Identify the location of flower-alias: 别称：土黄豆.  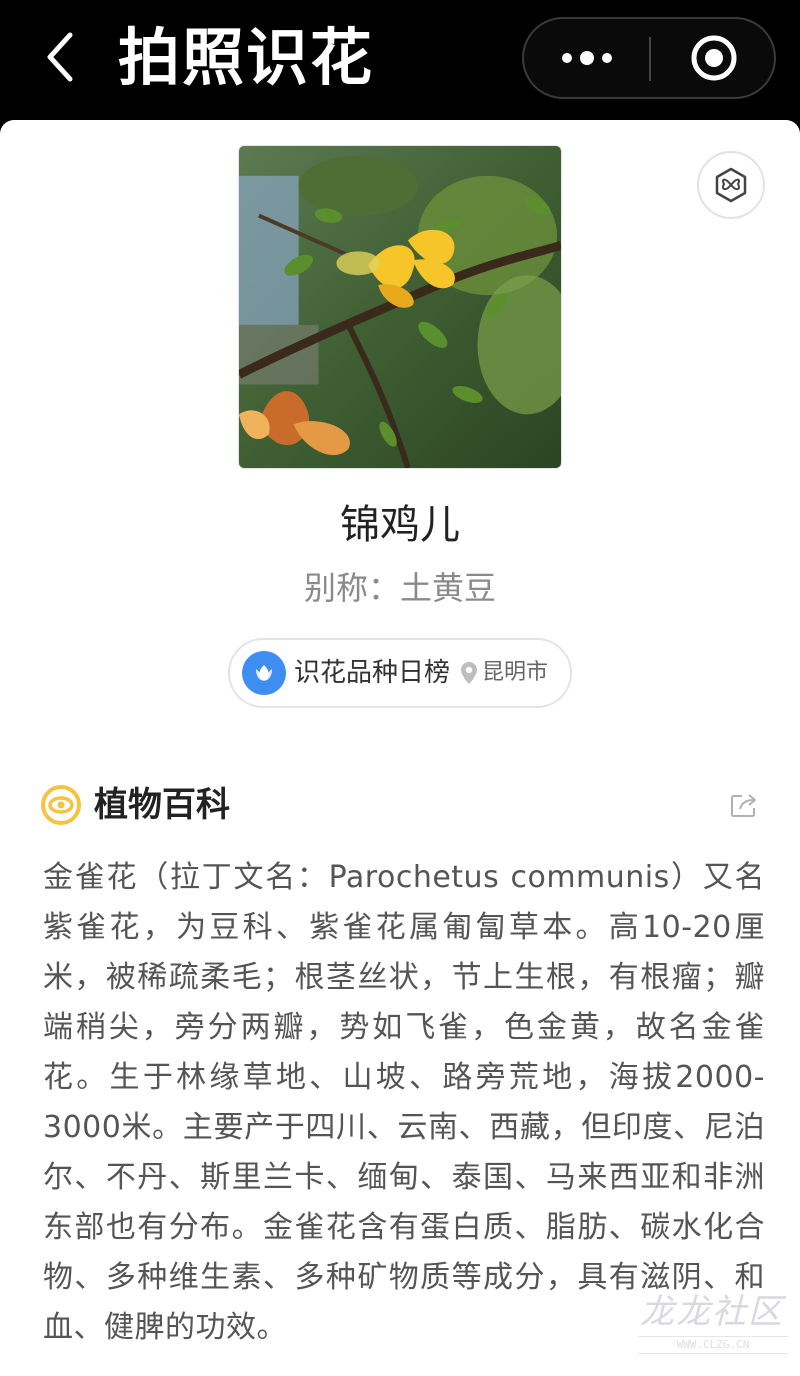
(399, 588).